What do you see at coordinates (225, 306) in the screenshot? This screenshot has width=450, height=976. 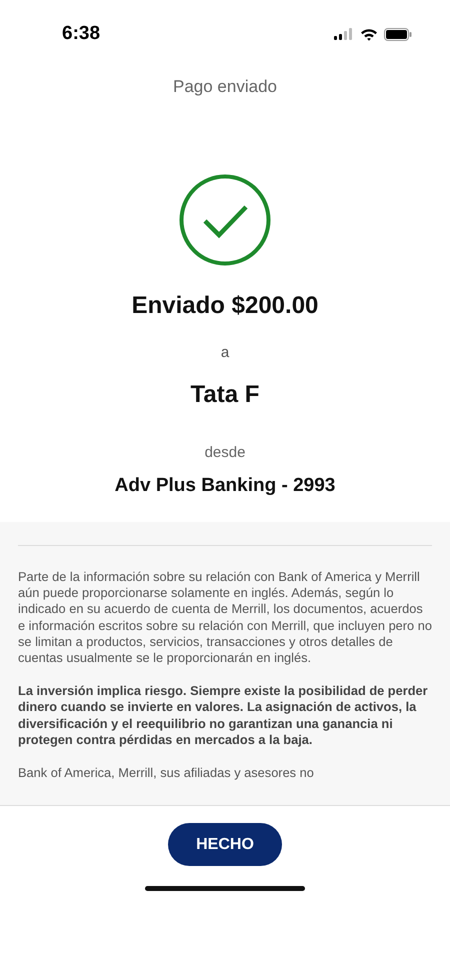 I see `amount-text: Enviado $200.00` at bounding box center [225, 306].